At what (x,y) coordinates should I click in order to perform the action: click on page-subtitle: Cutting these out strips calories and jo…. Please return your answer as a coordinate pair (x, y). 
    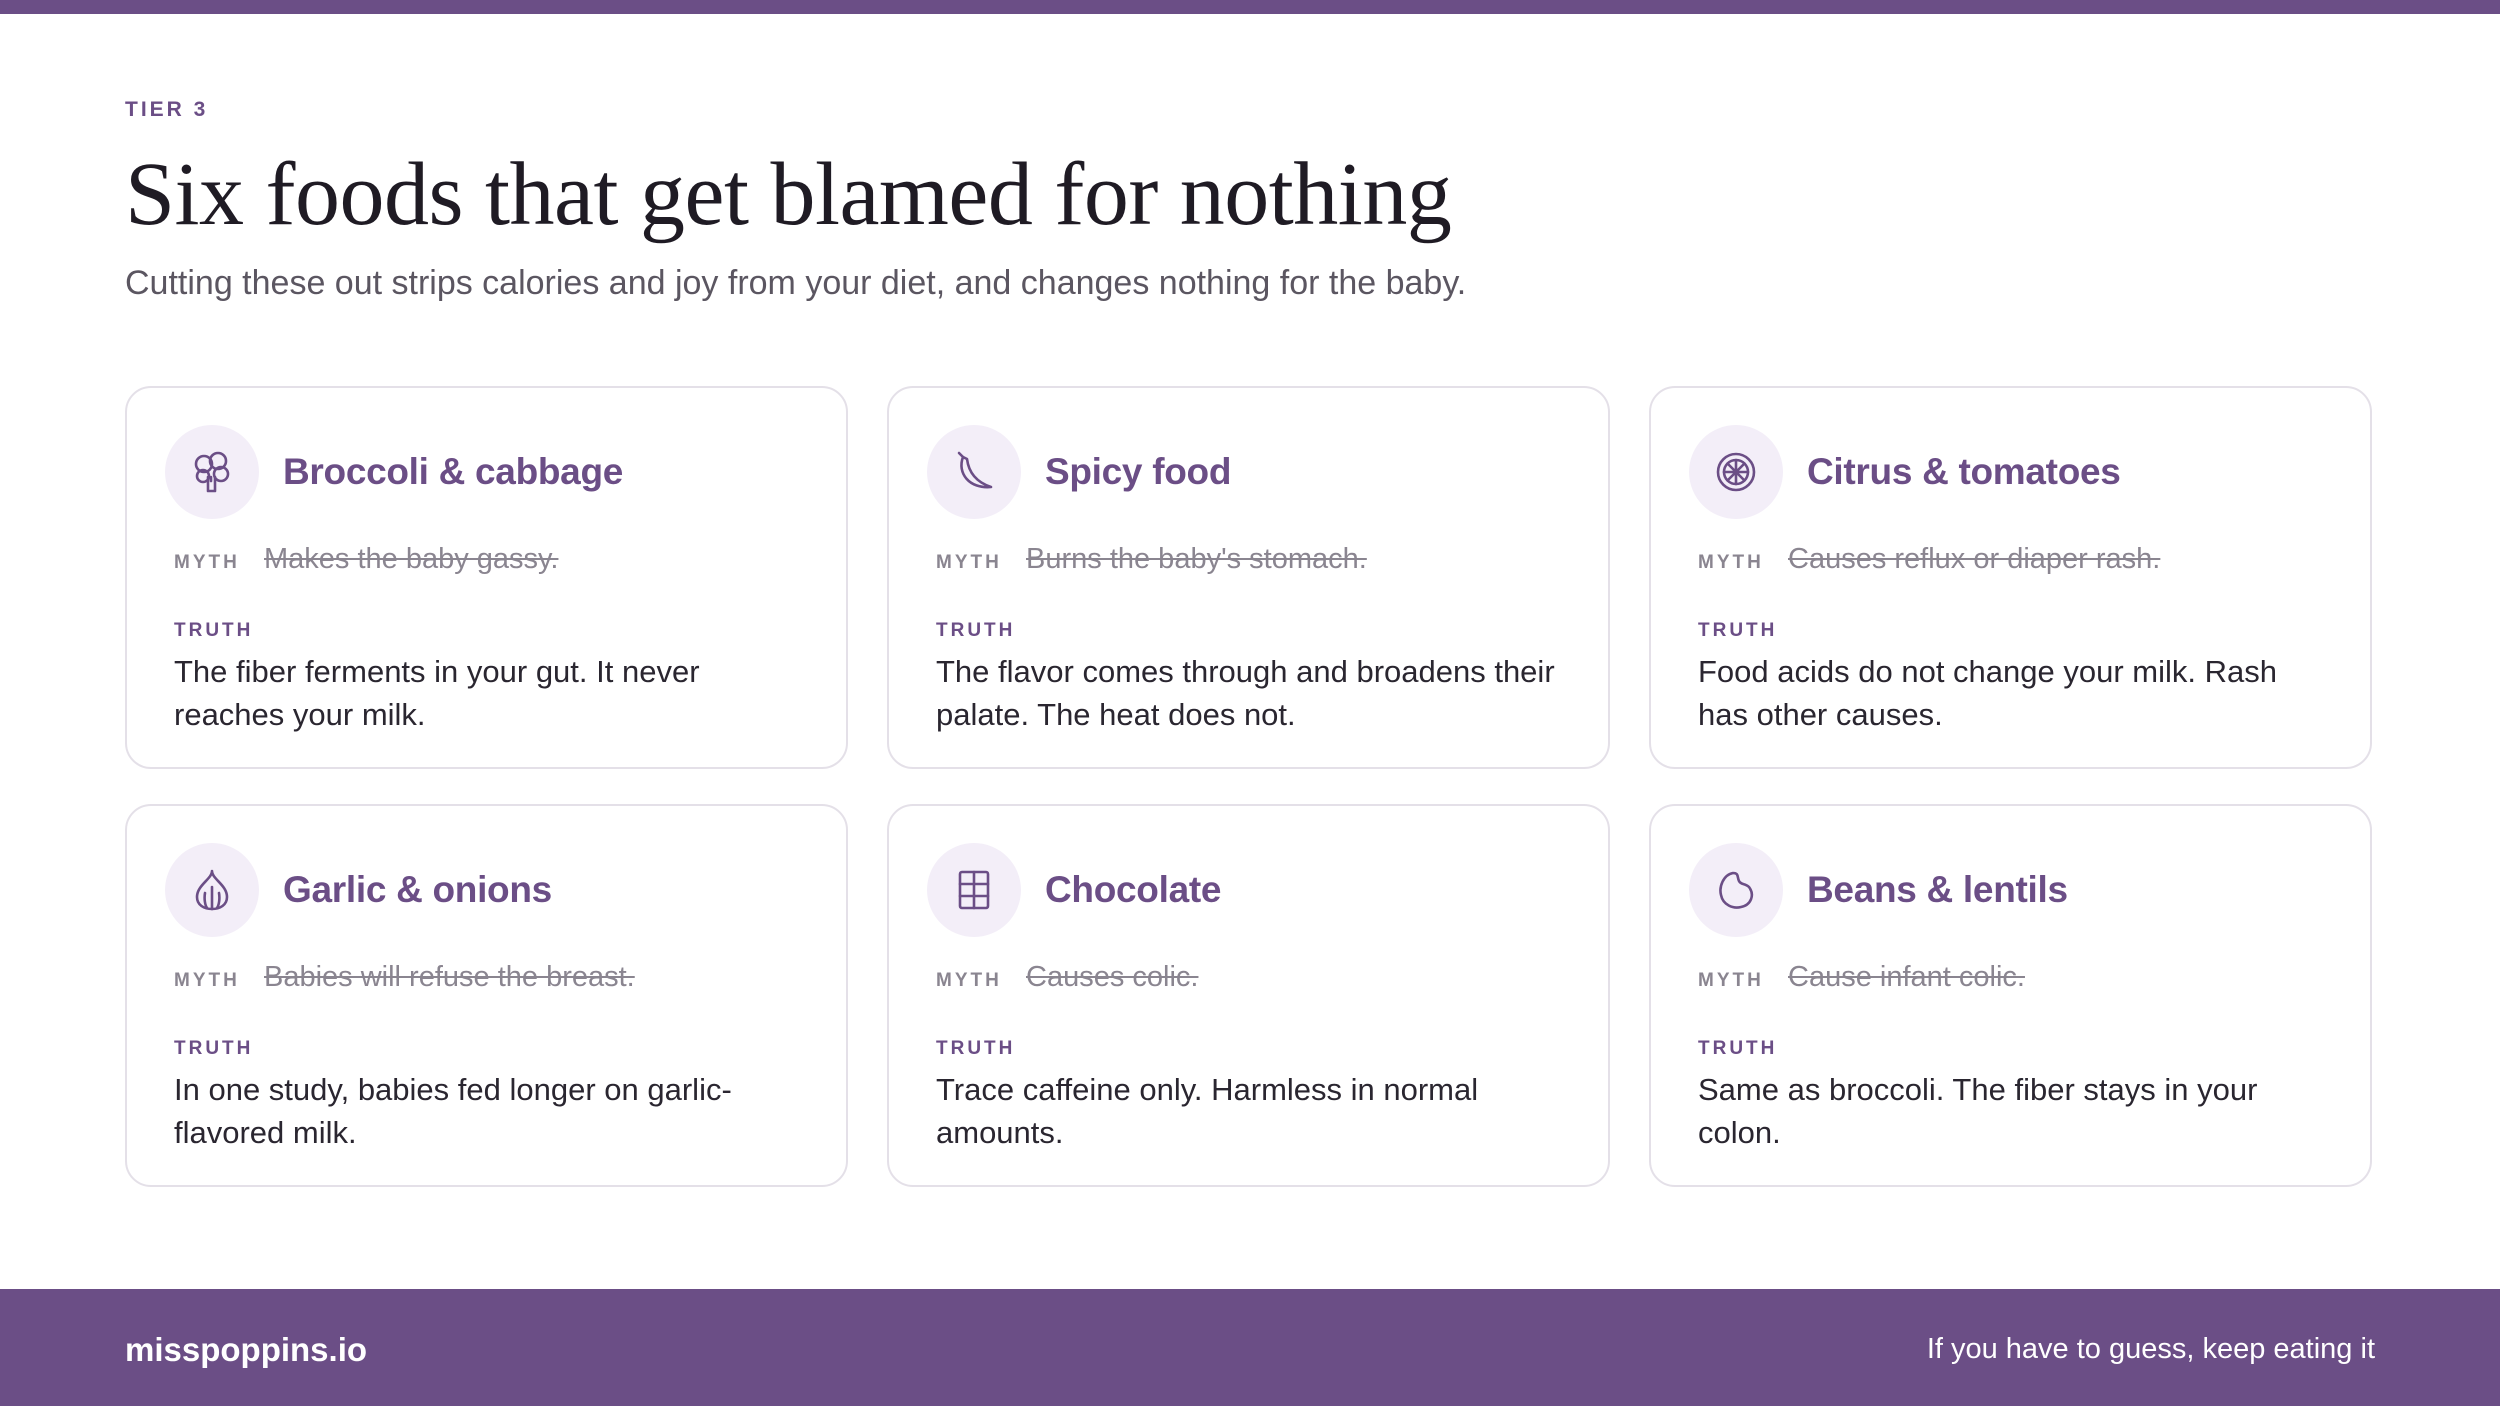
    Looking at the image, I should click on (796, 283).